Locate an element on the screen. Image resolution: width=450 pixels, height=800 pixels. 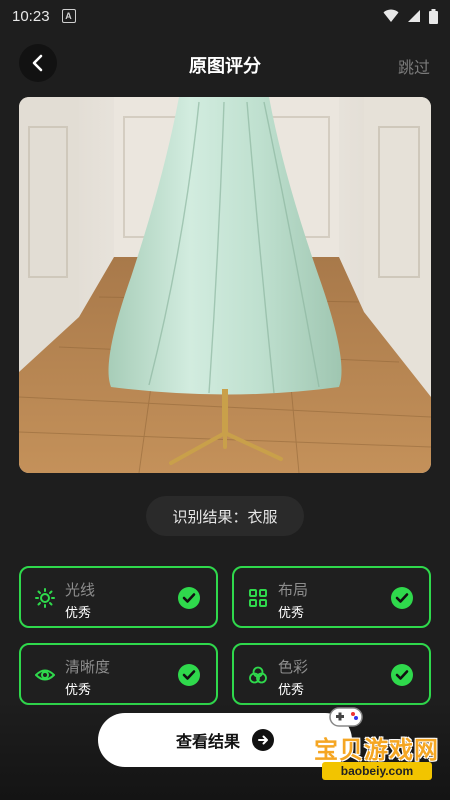
watermark-url: baobeiy.com is located at coordinates (377, 771).